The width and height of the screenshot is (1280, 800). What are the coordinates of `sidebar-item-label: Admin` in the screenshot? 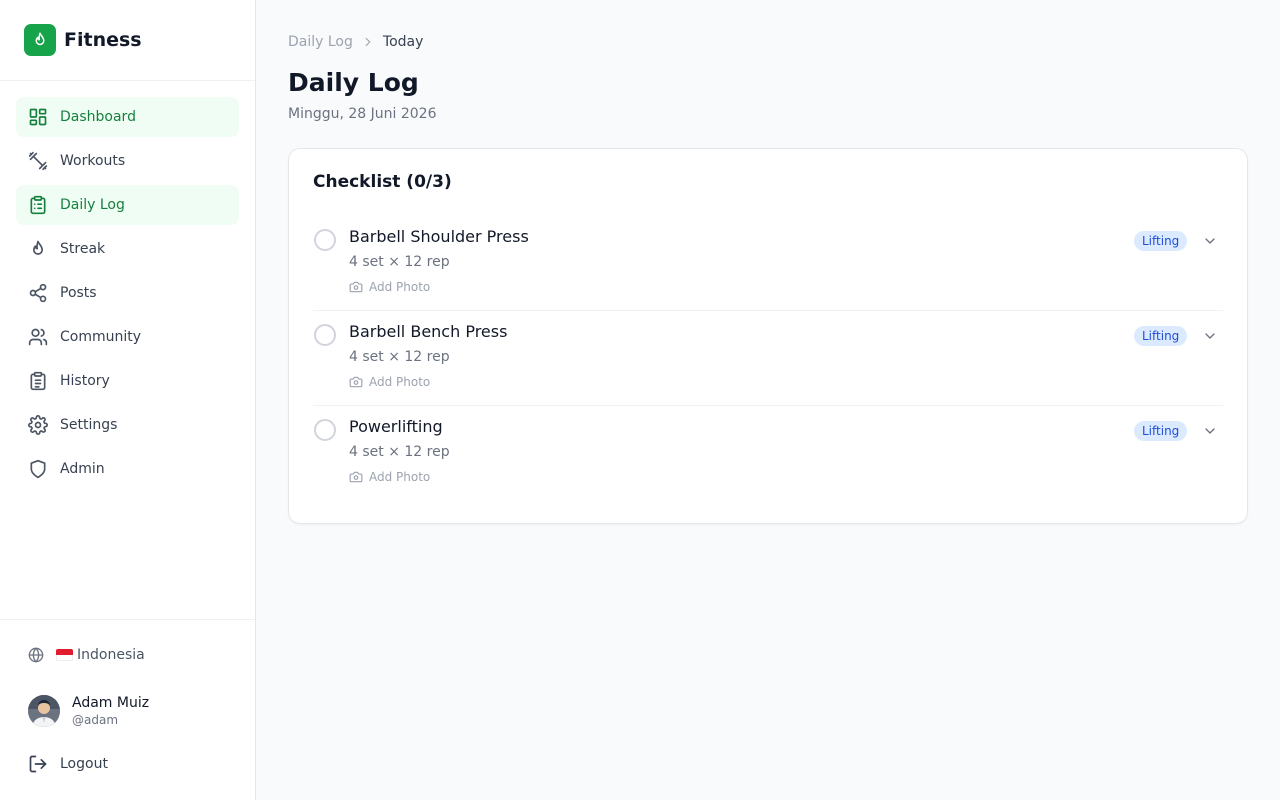 It's located at (82, 469).